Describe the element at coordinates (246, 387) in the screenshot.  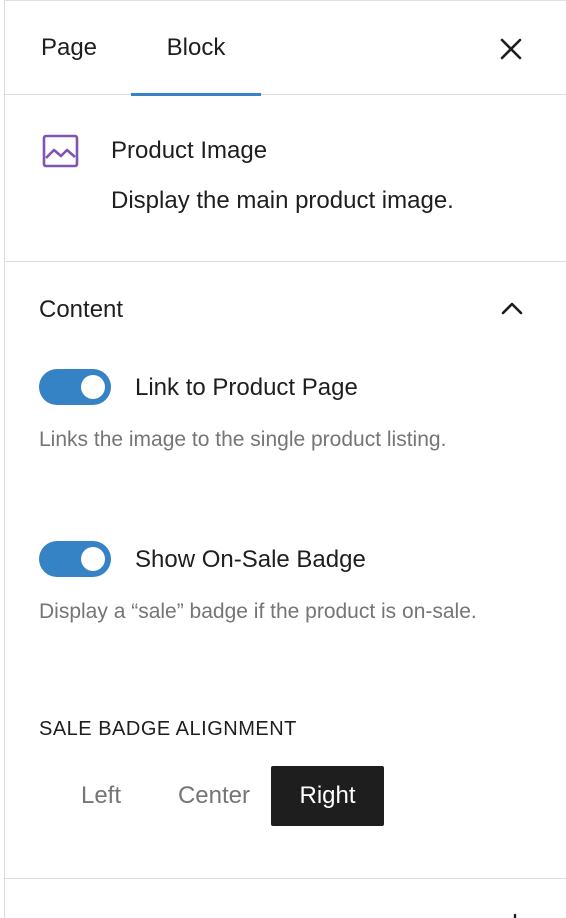
I see `link-to-product-page-label: Link to Product Page` at that location.